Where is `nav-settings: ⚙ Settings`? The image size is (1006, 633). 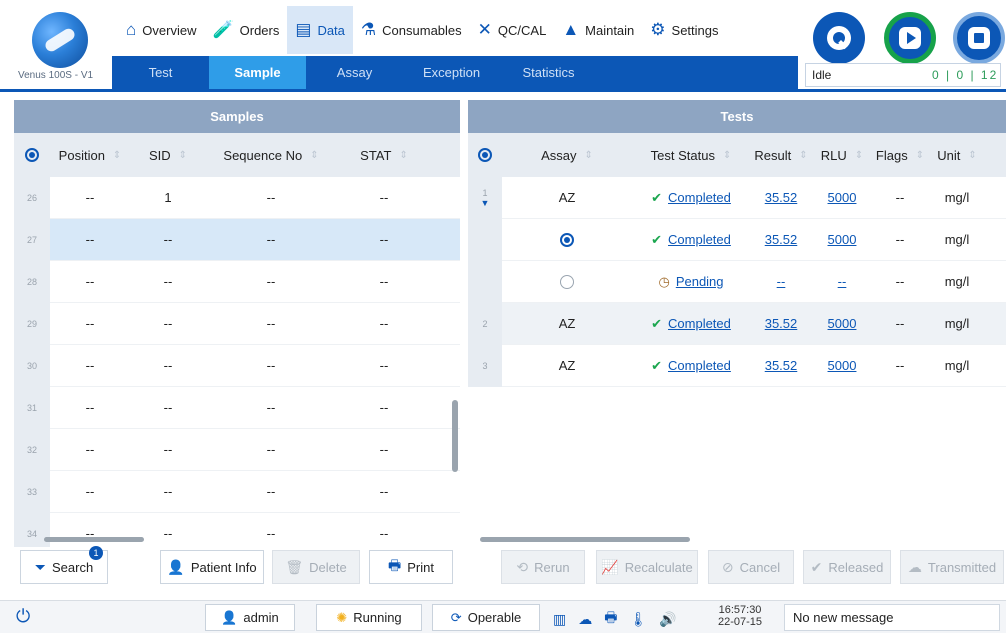
nav-settings: ⚙ Settings is located at coordinates (684, 30).